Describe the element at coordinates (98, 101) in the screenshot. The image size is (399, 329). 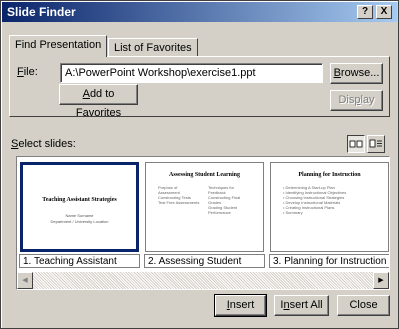
I see `add-to-favorites-button: Add to Favorites` at that location.